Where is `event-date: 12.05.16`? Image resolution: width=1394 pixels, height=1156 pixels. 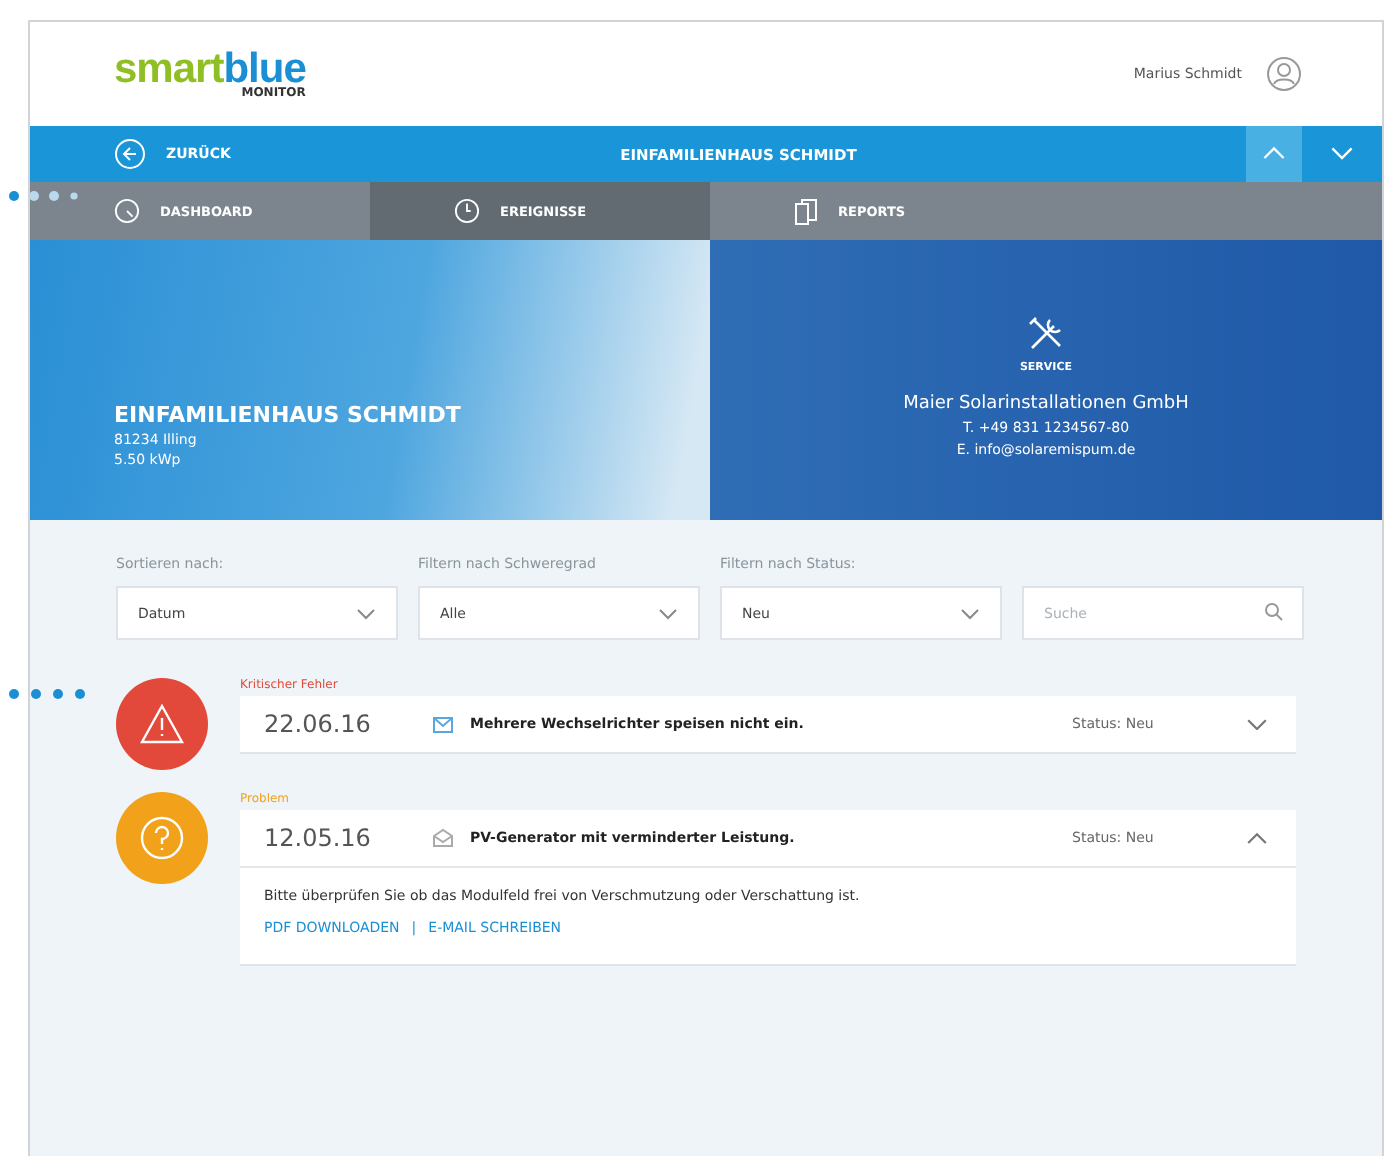
event-date: 12.05.16 is located at coordinates (318, 838).